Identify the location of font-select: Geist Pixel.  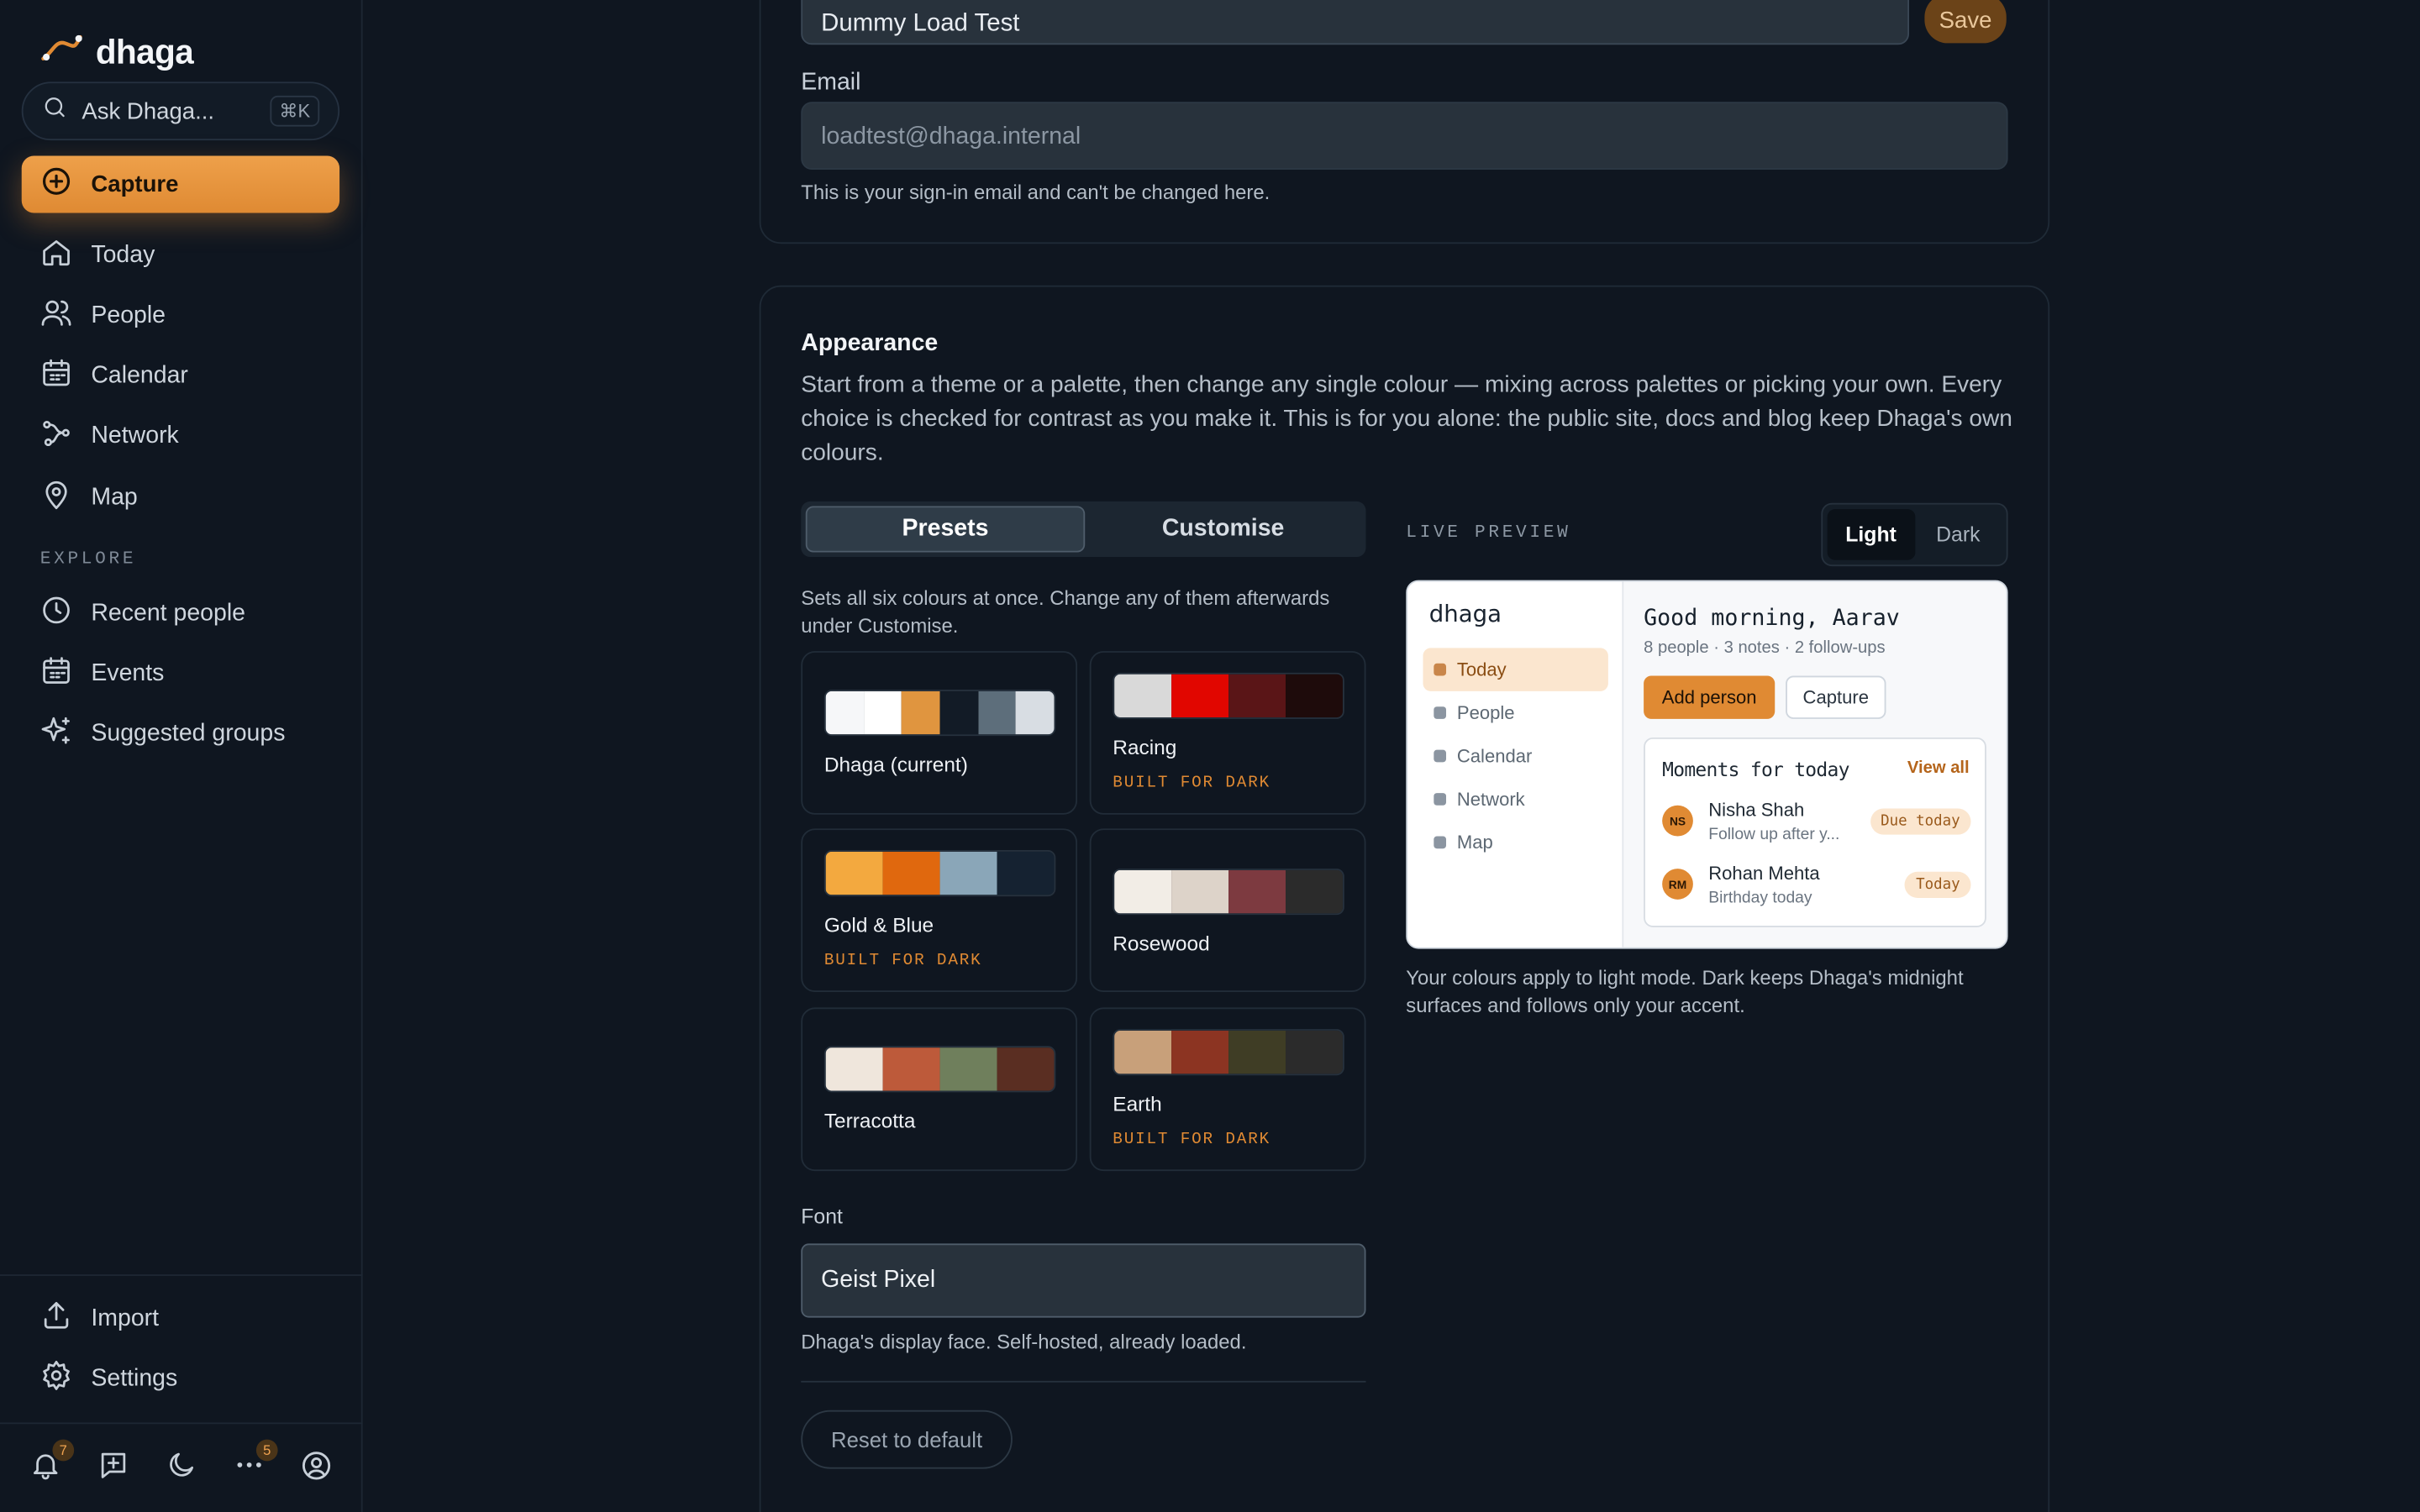
(1083, 1280).